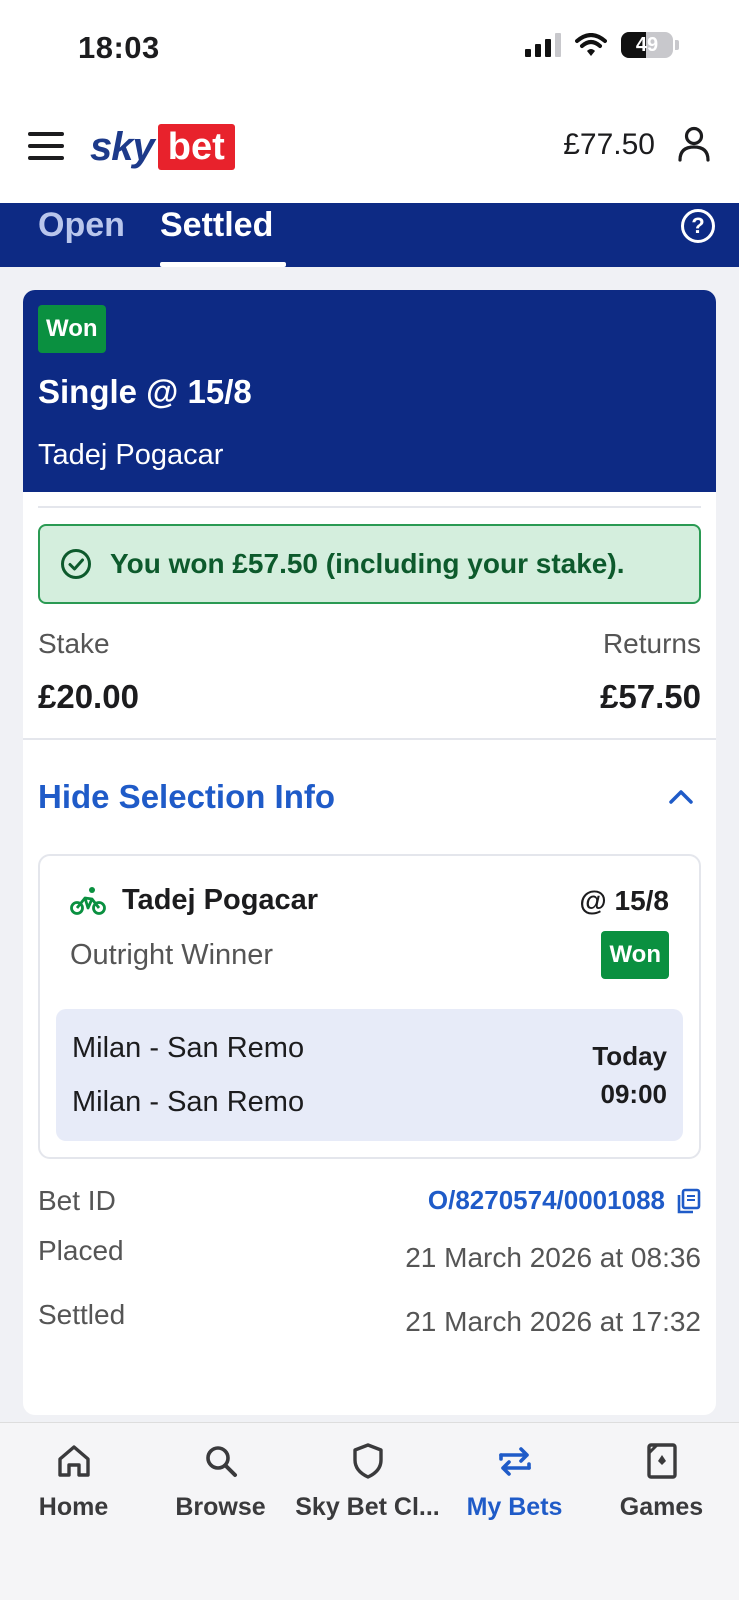 The height and width of the screenshot is (1600, 739). I want to click on nav-browse: Browse, so click(220, 1481).